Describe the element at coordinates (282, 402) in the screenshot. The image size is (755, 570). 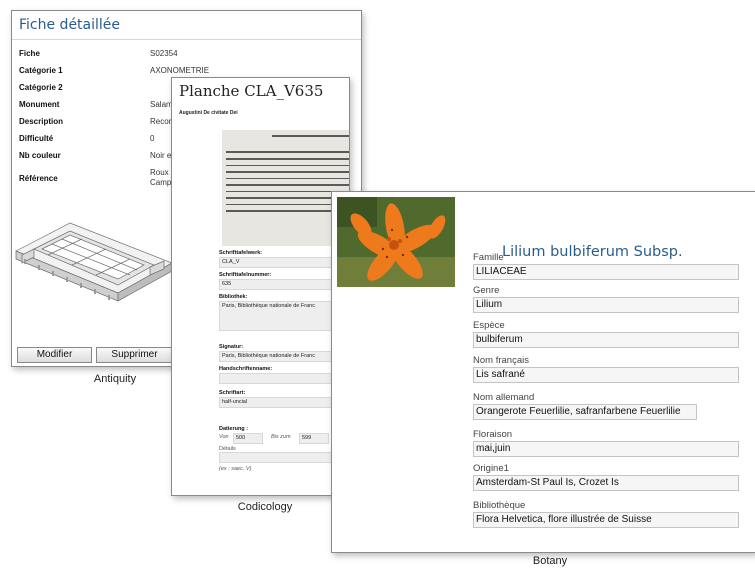
I see `schriftart-input: half-uncial` at that location.